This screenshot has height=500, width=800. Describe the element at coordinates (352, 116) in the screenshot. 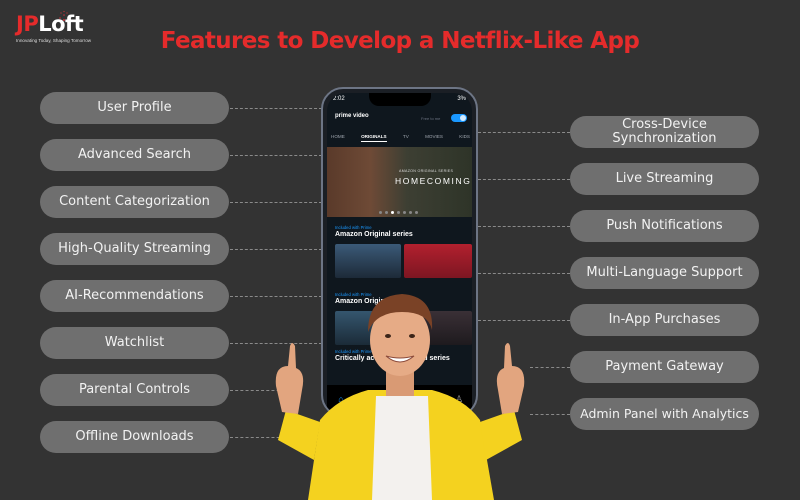

I see `app-logo: prime video` at that location.